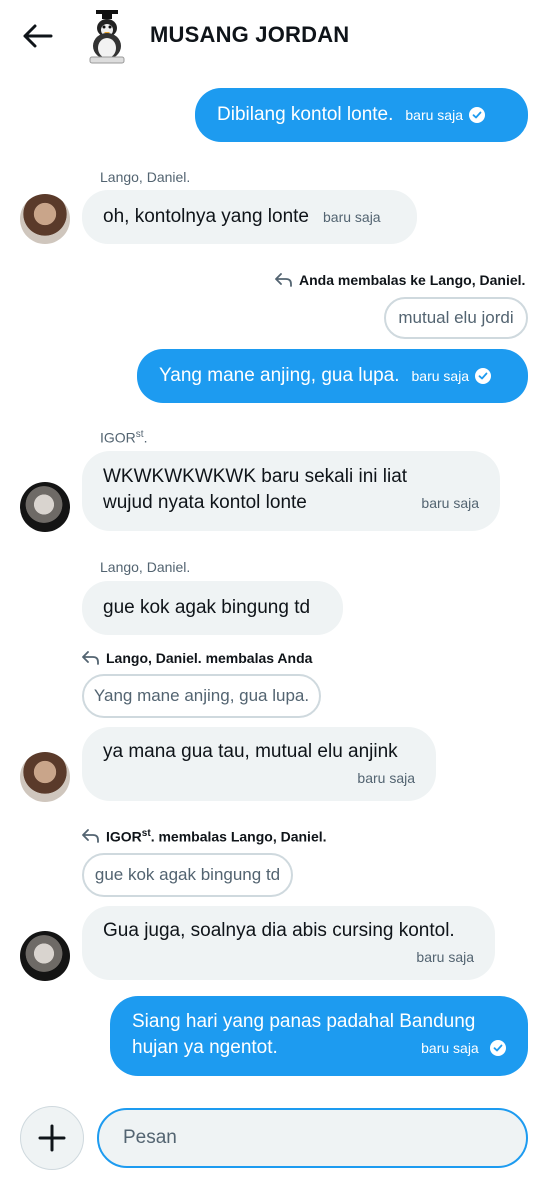 This screenshot has height=1200, width=553. What do you see at coordinates (255, 476) in the screenshot?
I see `message-text-line: WKWKWKWKWK baru sekali ini liat` at bounding box center [255, 476].